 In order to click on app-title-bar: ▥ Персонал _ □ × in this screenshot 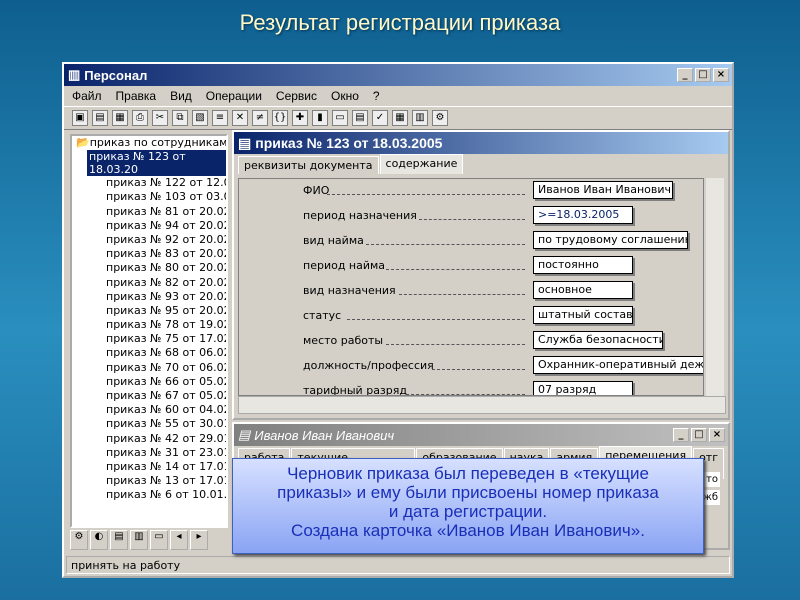, I will do `click(398, 75)`.